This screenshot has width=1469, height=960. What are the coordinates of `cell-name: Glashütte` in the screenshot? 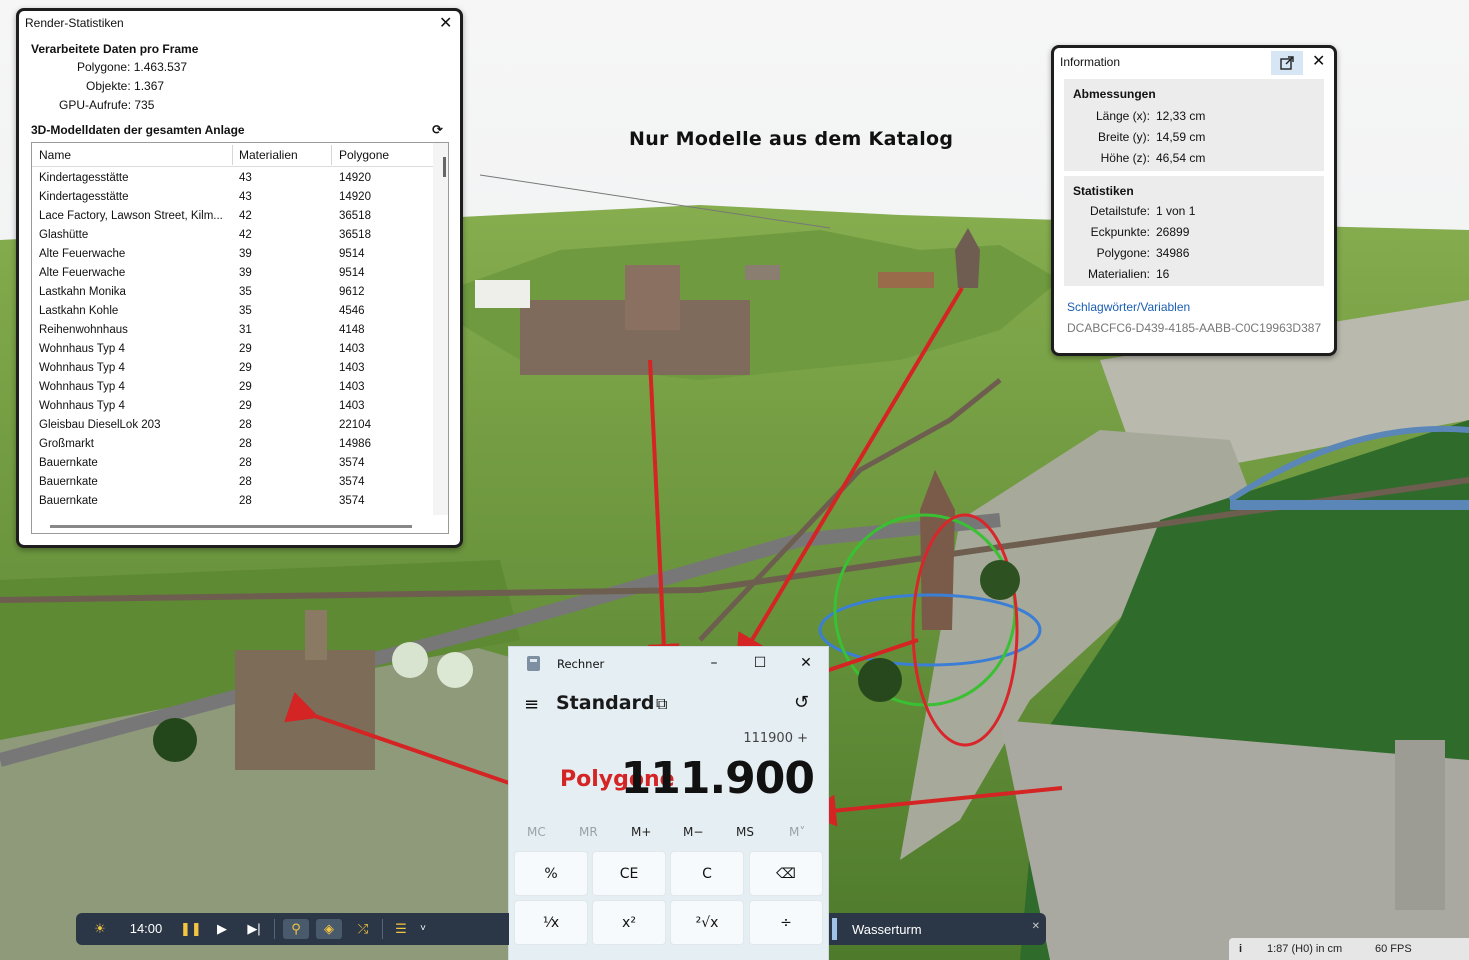 It's located at (64, 235).